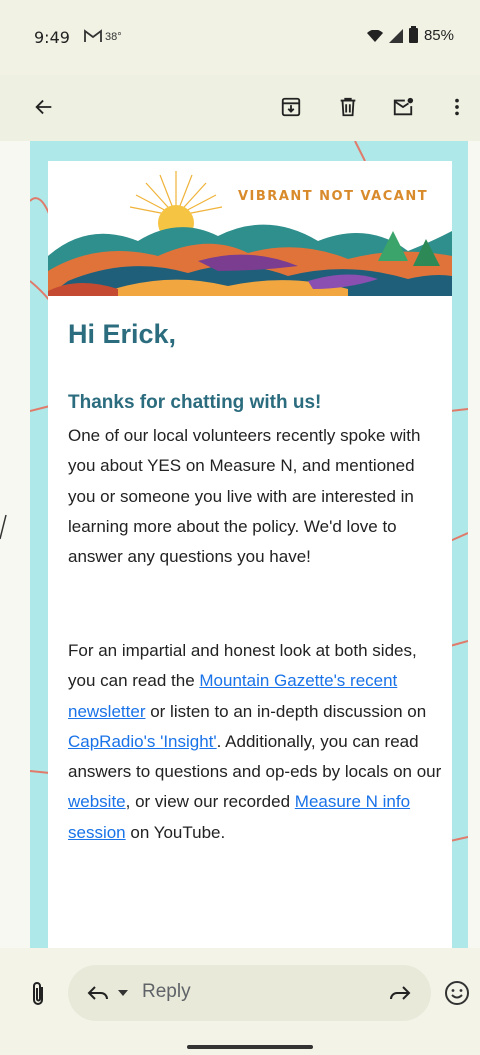  Describe the element at coordinates (333, 196) in the screenshot. I see `banner-slogan: VIBRANT NOT VACANT` at that location.